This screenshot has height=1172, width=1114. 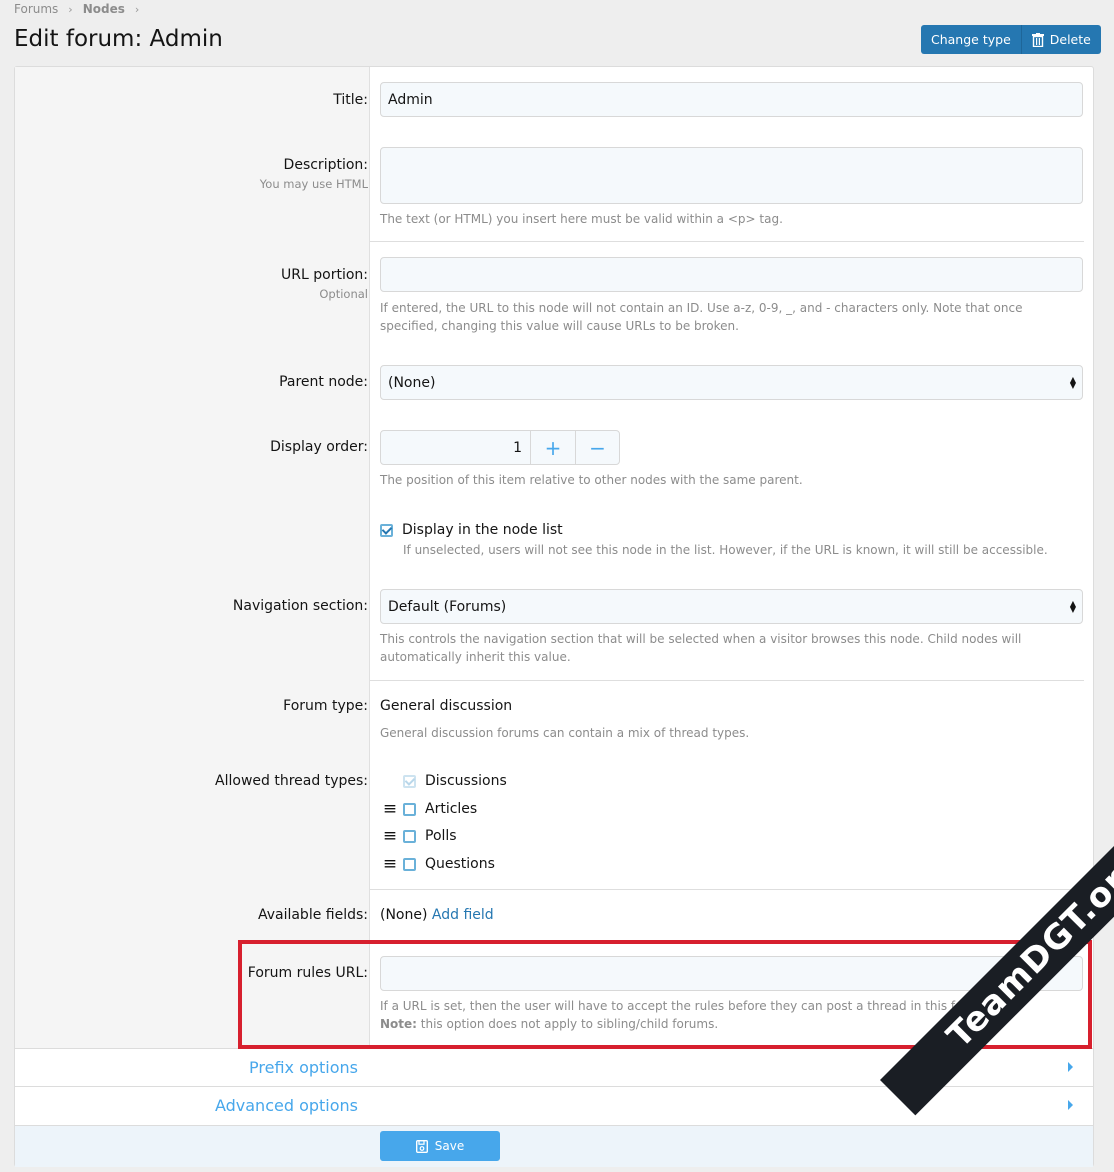 What do you see at coordinates (412, 382) in the screenshot?
I see `parent-node-value: (None)` at bounding box center [412, 382].